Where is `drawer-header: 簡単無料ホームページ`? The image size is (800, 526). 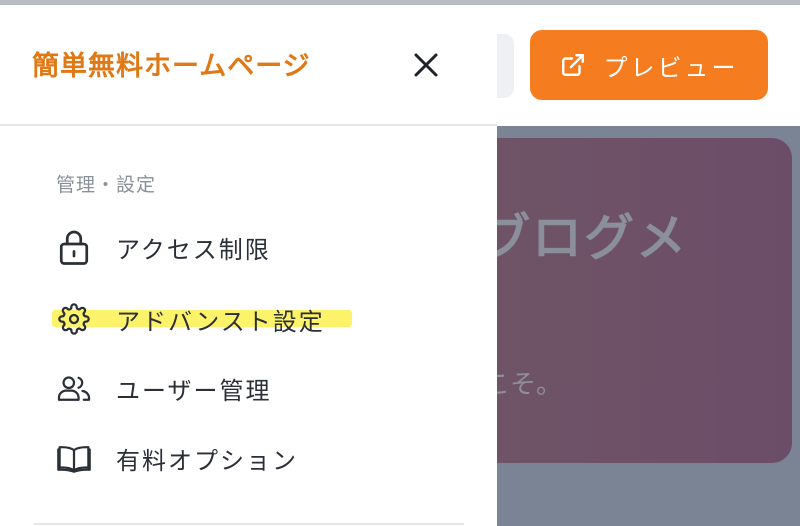
drawer-header: 簡単無料ホームページ is located at coordinates (248, 63).